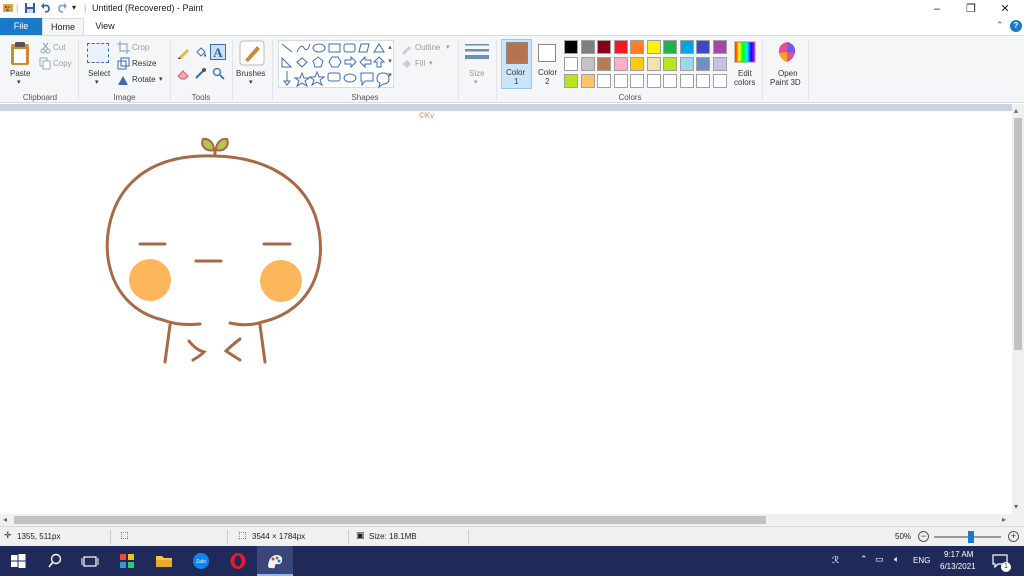 This screenshot has width=1024, height=576. What do you see at coordinates (62, 8) in the screenshot?
I see `redo-icon` at bounding box center [62, 8].